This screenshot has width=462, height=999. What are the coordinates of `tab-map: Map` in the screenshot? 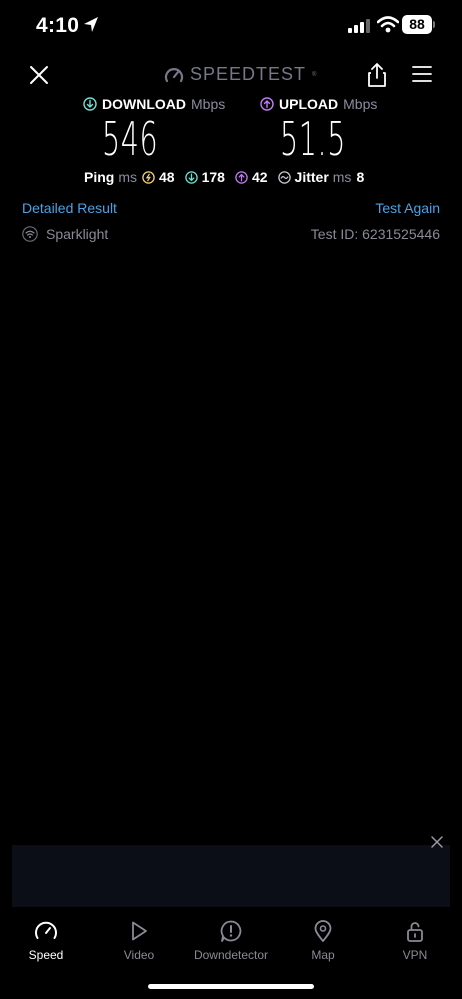 It's located at (323, 937).